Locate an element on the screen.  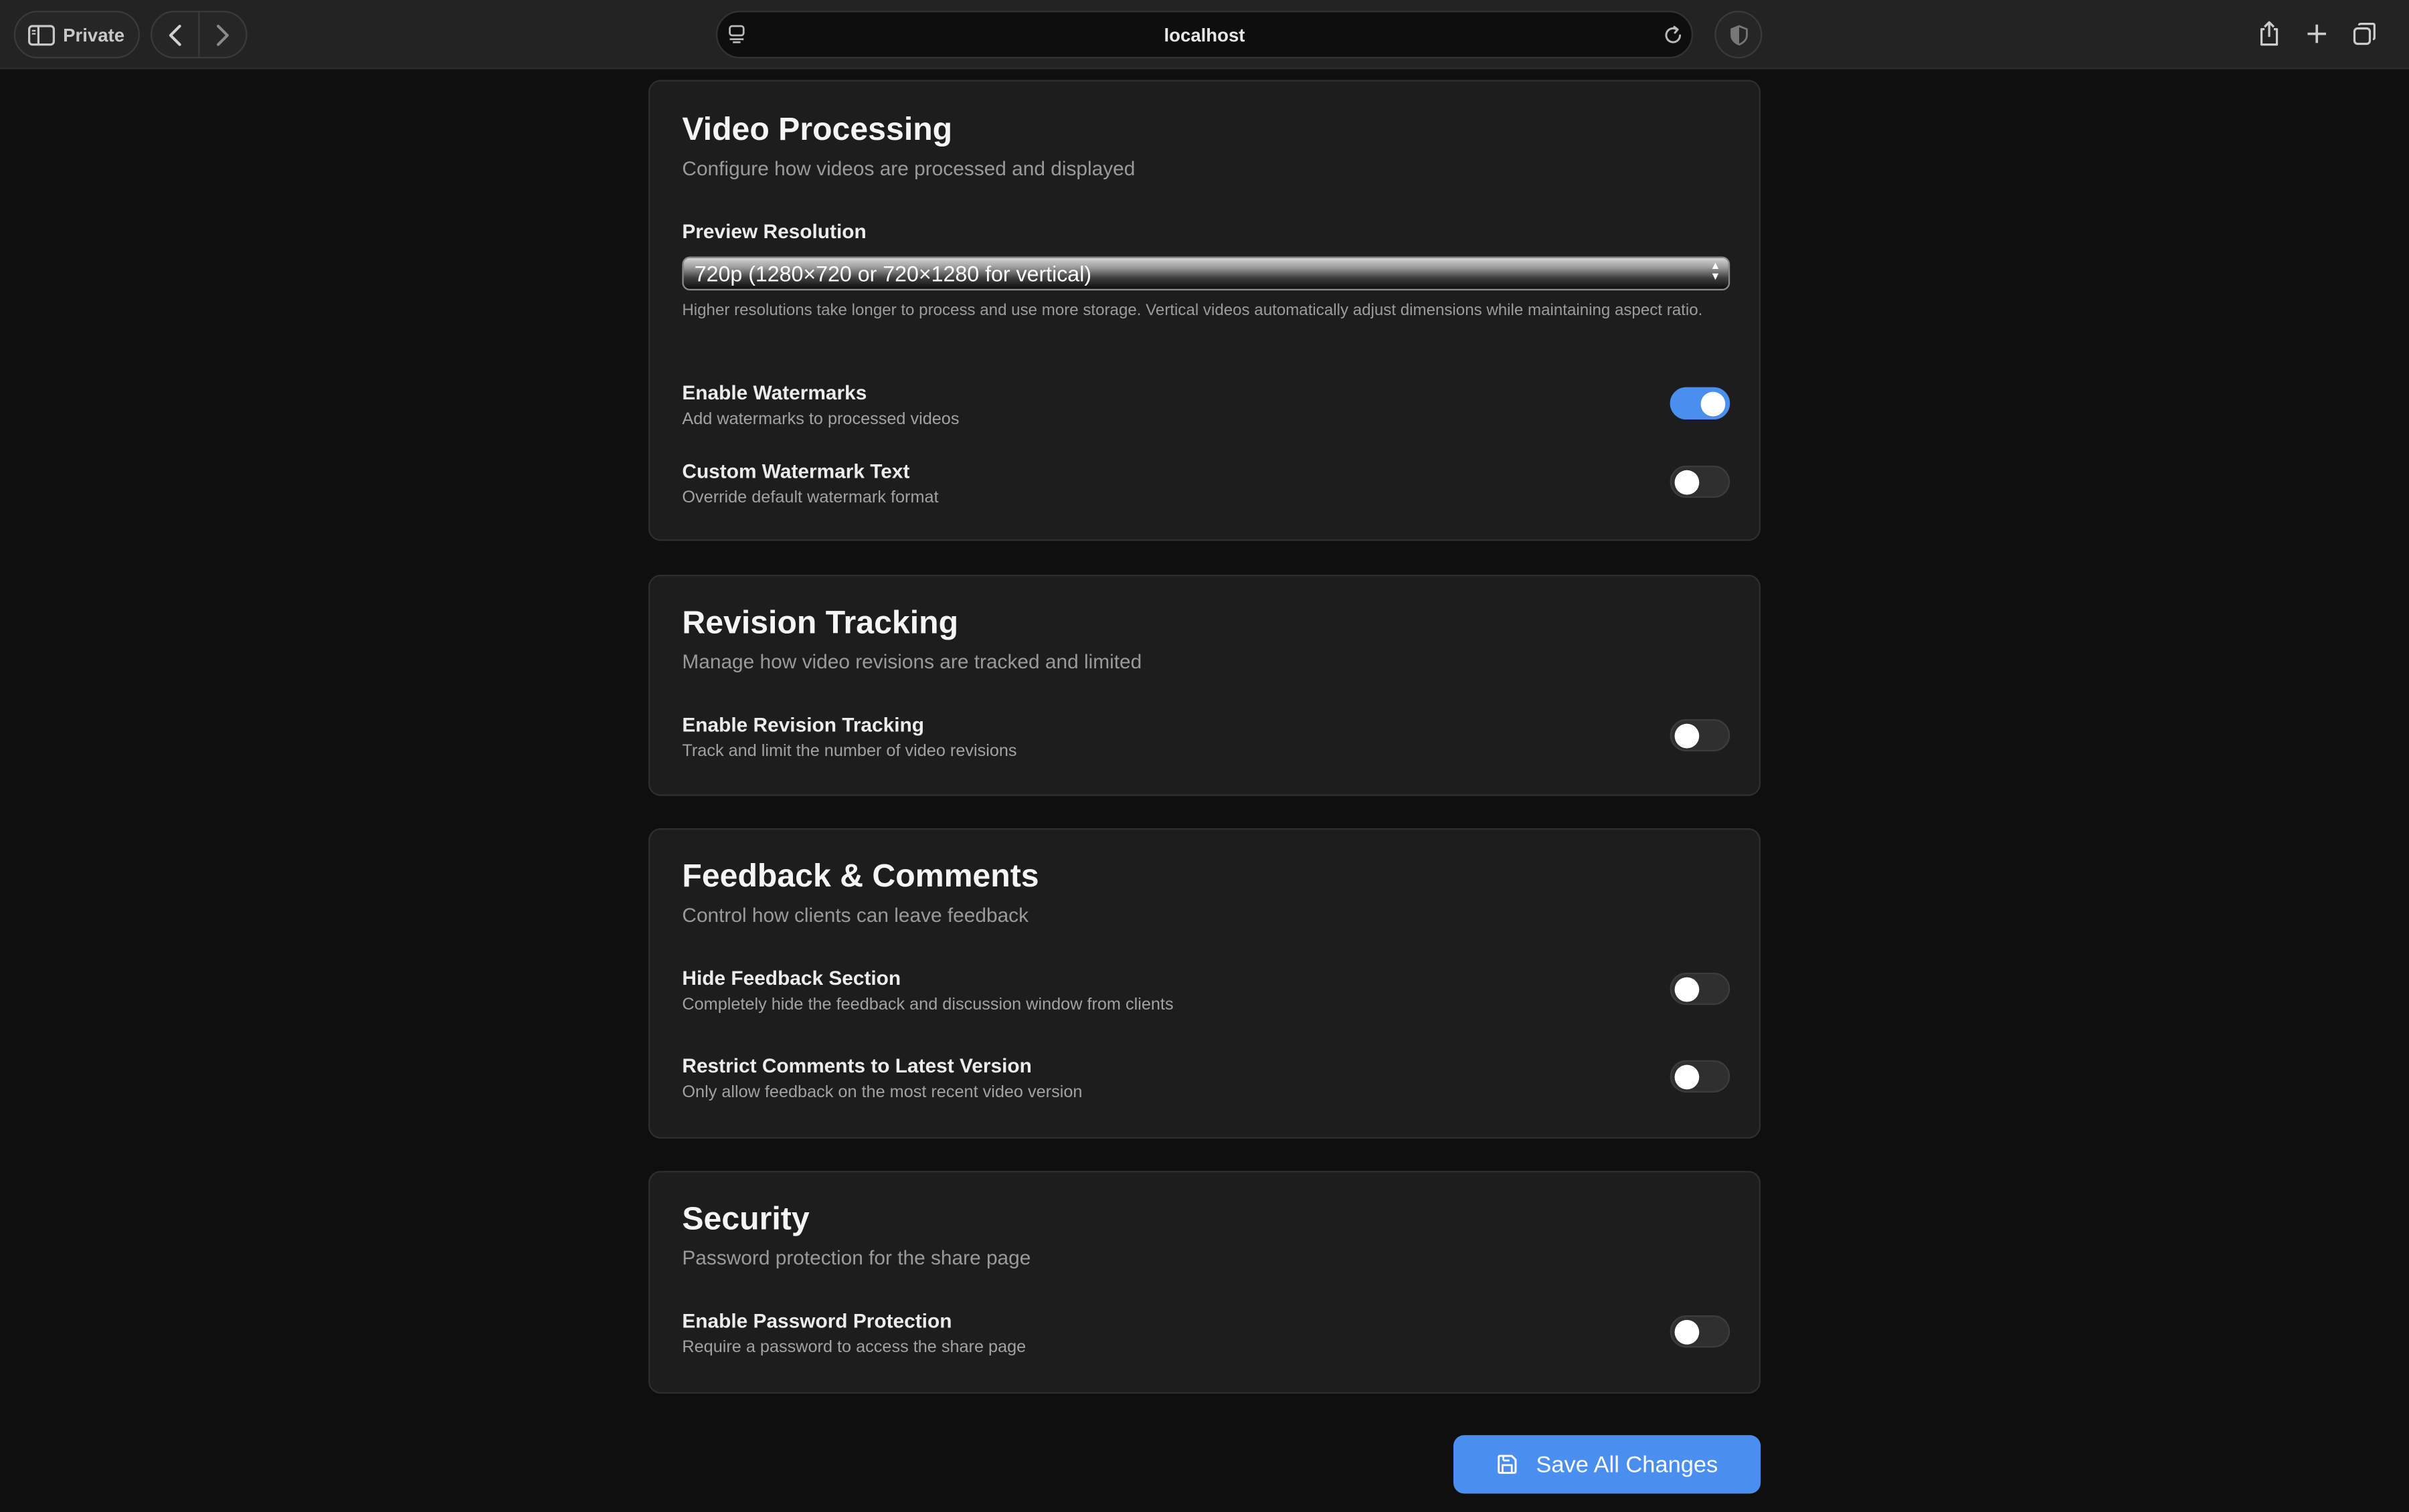
save-button-label: Save All Changes is located at coordinates (1627, 1464).